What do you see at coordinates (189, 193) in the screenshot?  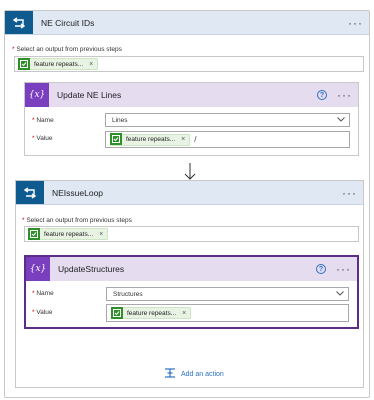 I see `inner-loop-header: NEIssueLoop ···` at bounding box center [189, 193].